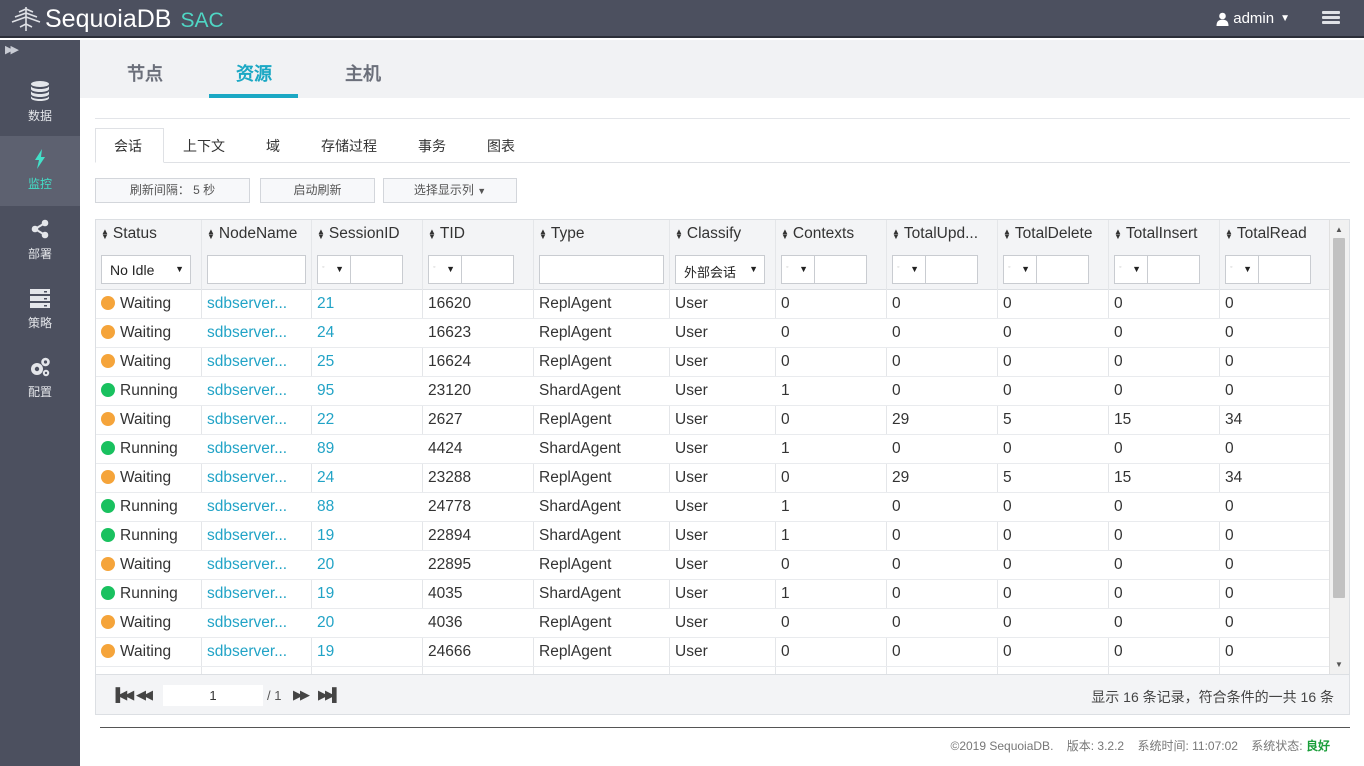 This screenshot has width=1364, height=766. I want to click on session-id-link: 21, so click(367, 304).